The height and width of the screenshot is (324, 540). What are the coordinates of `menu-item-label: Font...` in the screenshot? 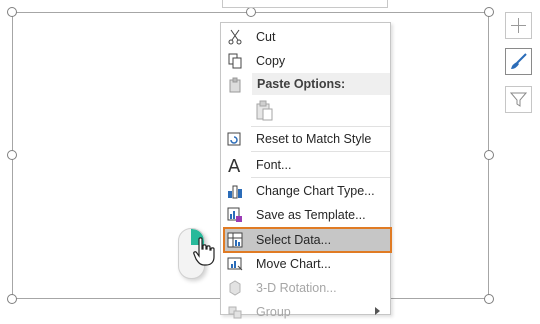 It's located at (274, 165).